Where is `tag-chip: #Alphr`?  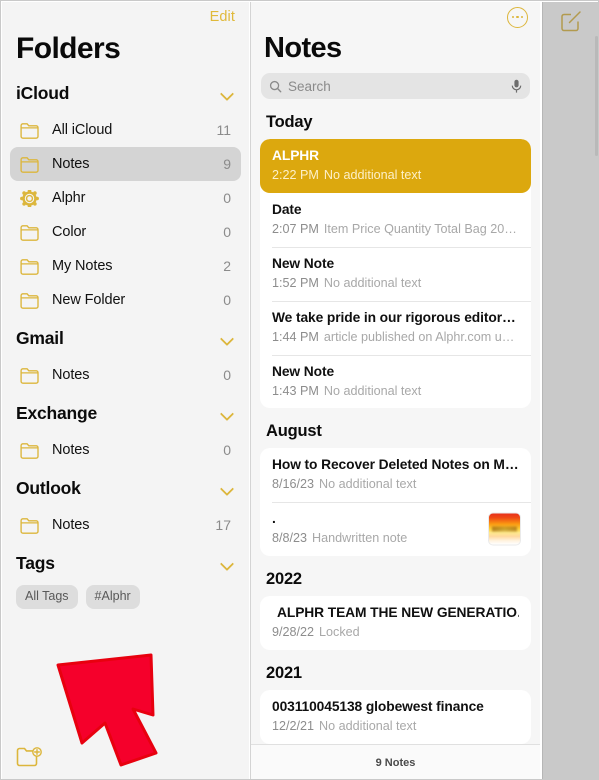 tag-chip: #Alphr is located at coordinates (112, 597).